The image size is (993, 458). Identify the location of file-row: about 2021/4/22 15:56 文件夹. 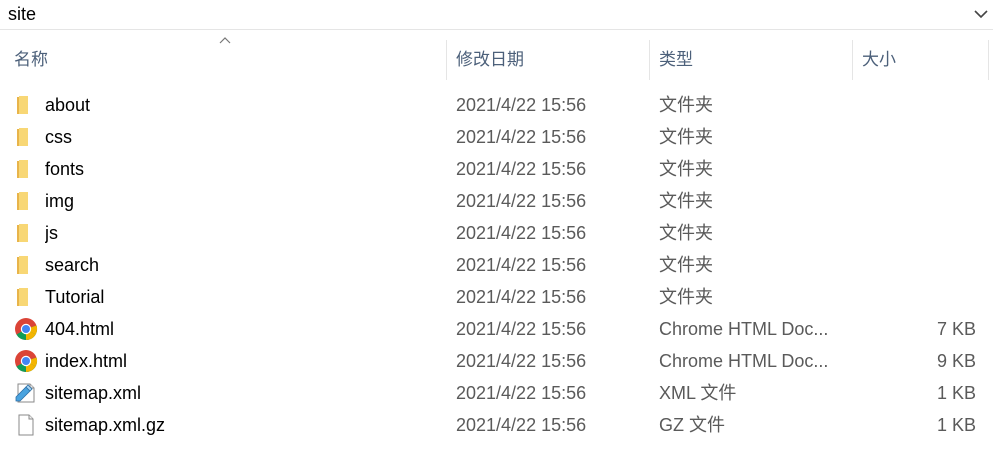
(496, 105).